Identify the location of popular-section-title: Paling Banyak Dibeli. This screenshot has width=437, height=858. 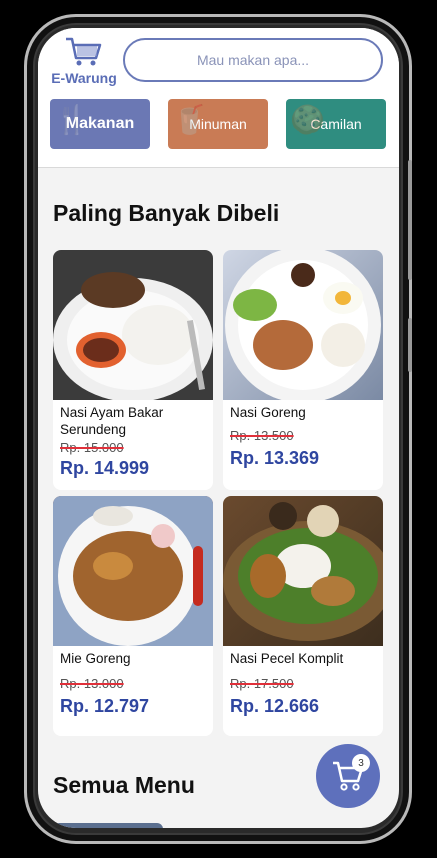
(166, 213).